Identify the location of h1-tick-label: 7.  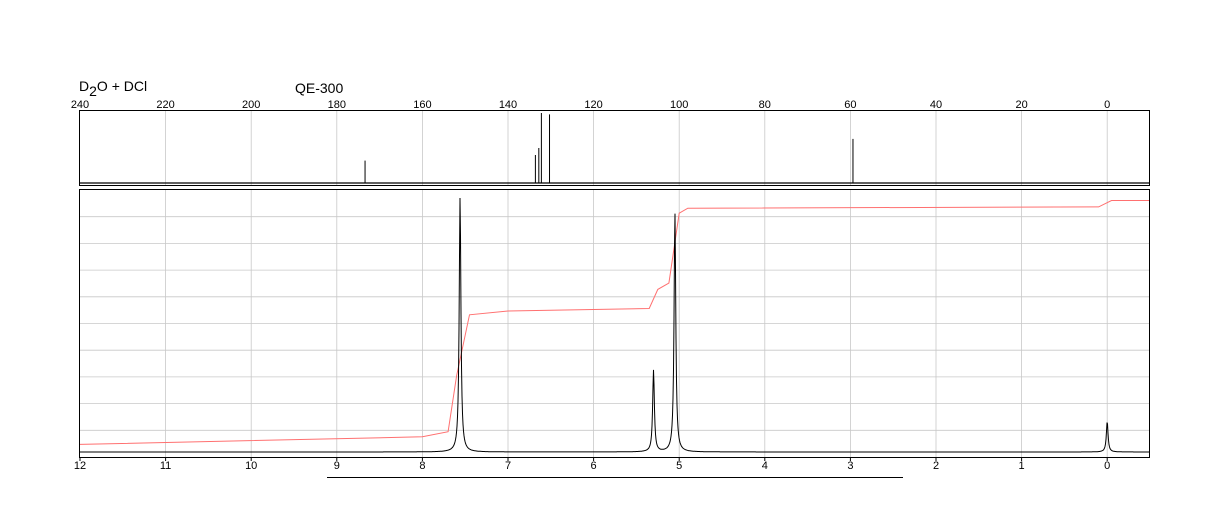
(508, 466).